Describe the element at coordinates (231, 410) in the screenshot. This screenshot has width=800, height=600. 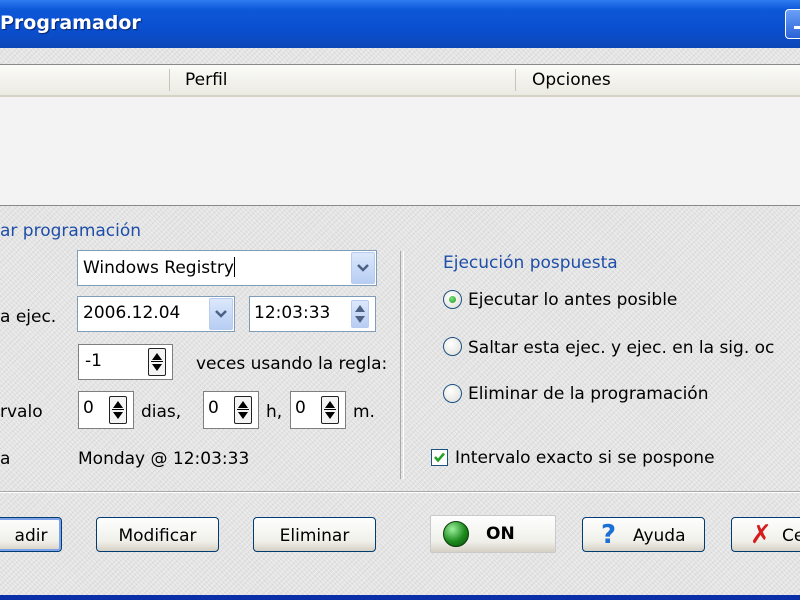
I see `interval-hours-spinner: 0` at that location.